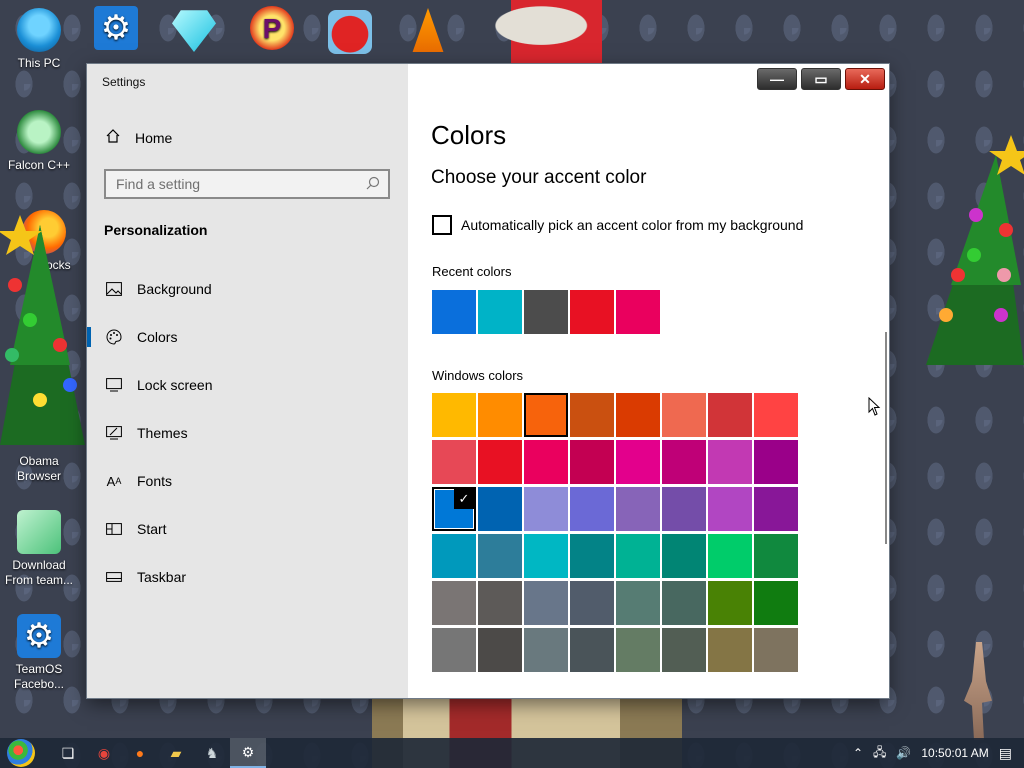 This screenshot has width=1024, height=768. Describe the element at coordinates (954, 753) in the screenshot. I see `clock: 10:50:01 AM` at that location.